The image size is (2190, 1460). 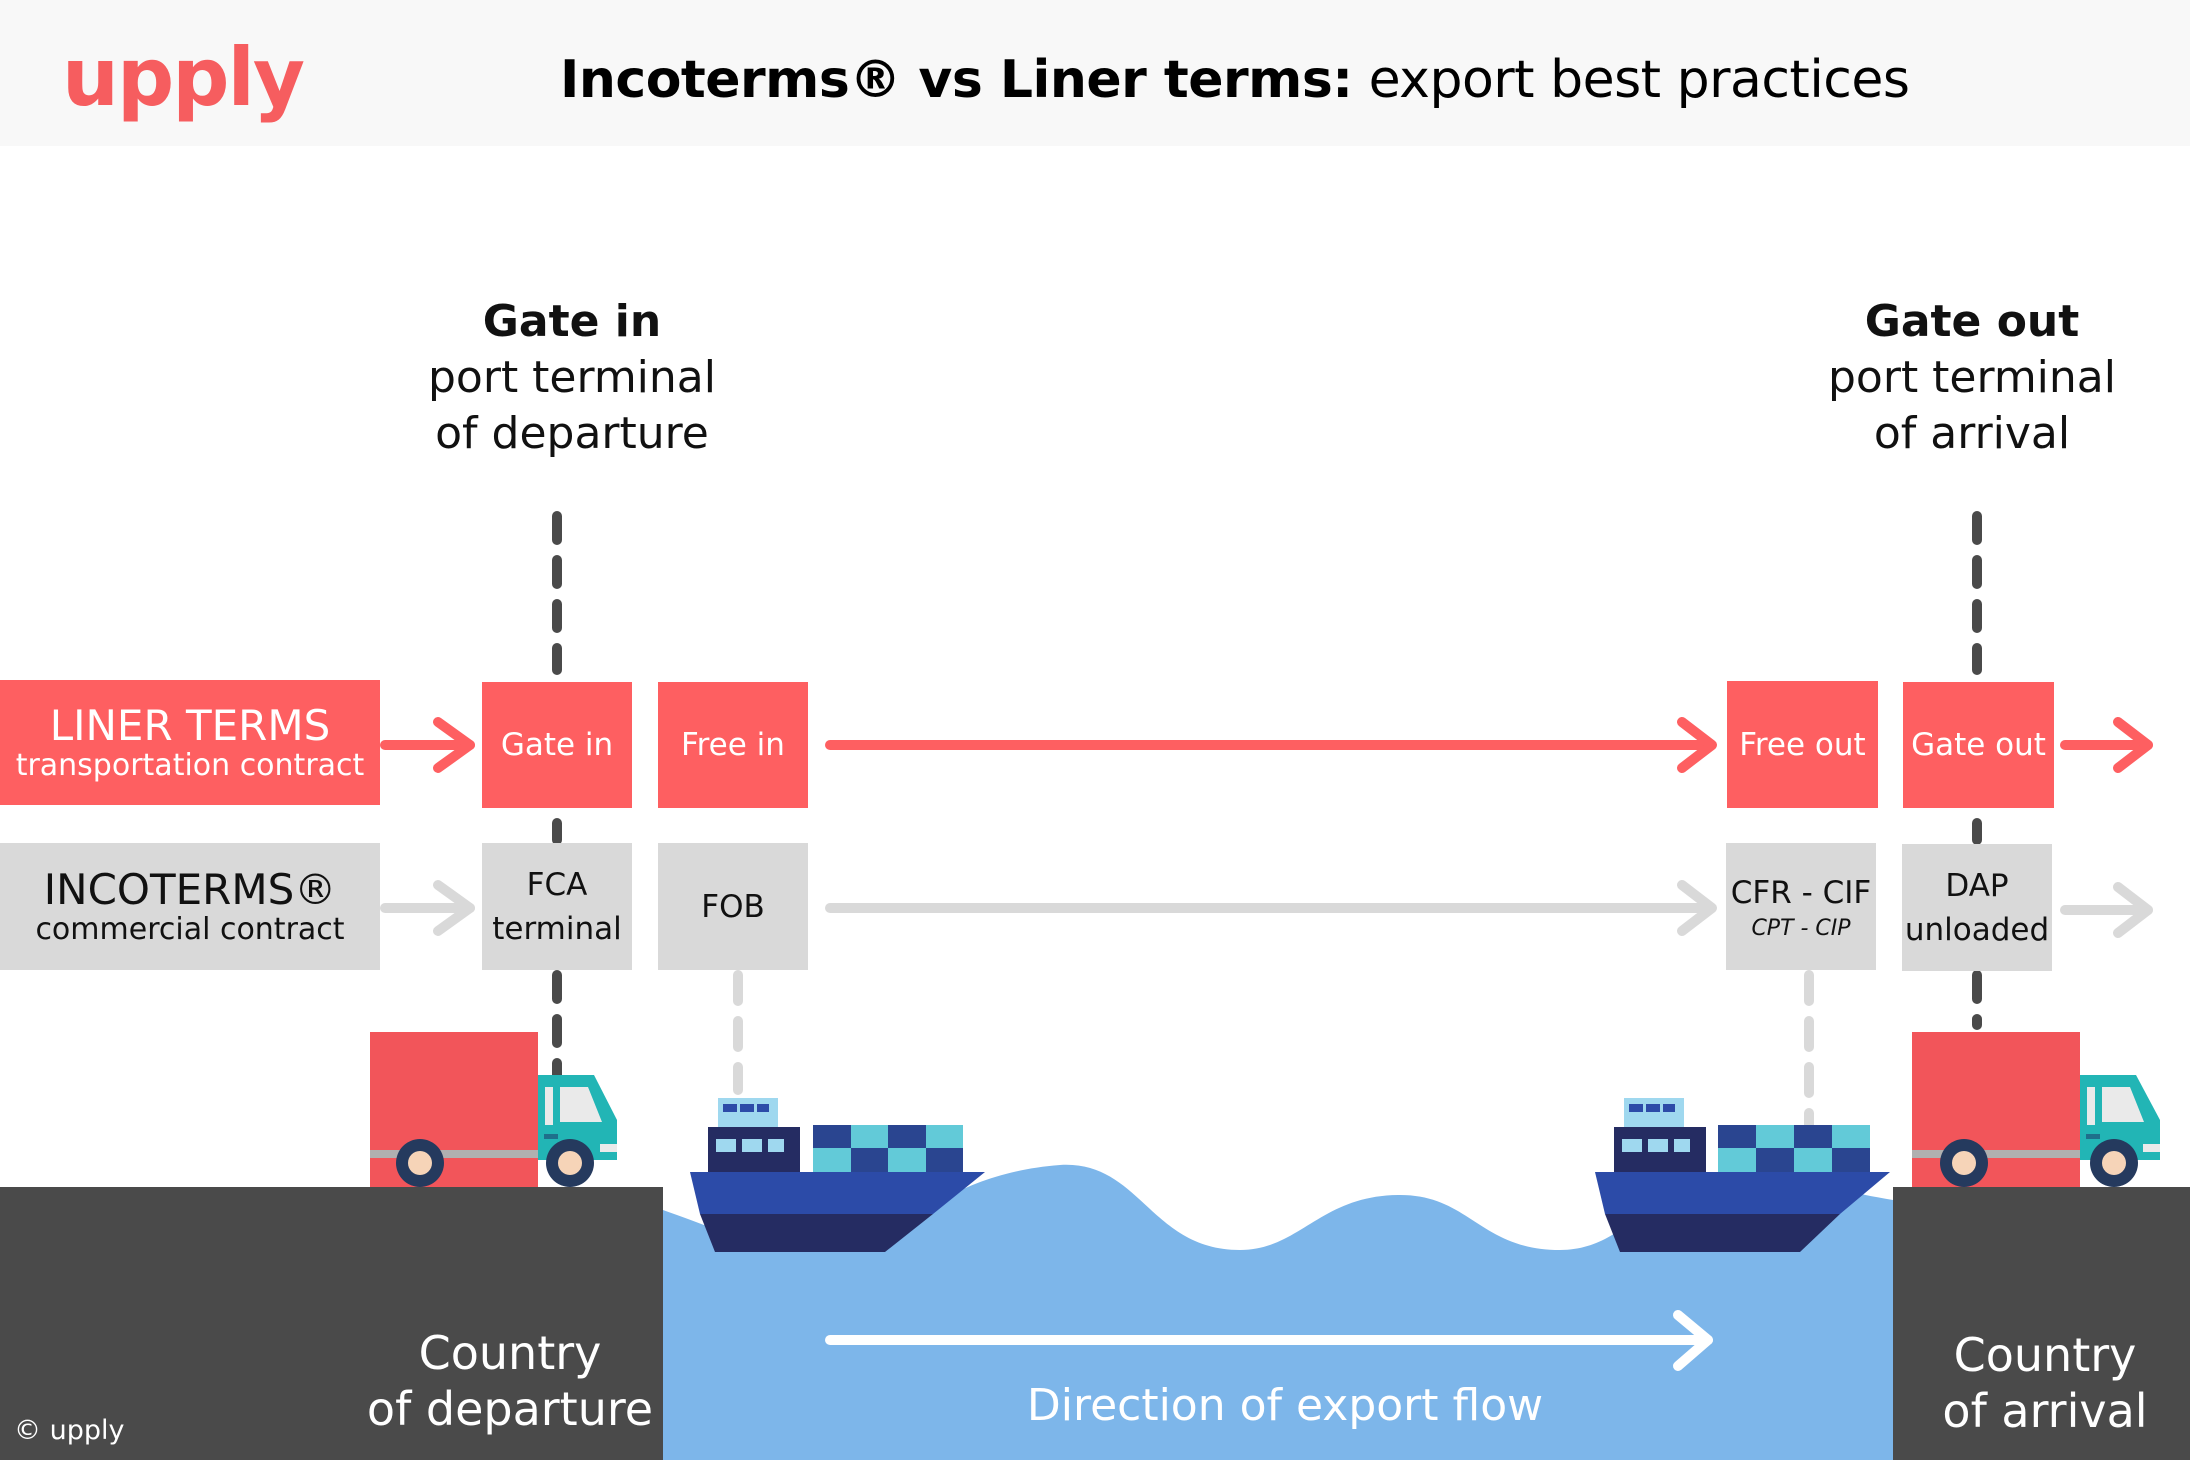 I want to click on incoterms-cell-cpt-cip-line2: CPT - CIP, so click(x=1801, y=928).